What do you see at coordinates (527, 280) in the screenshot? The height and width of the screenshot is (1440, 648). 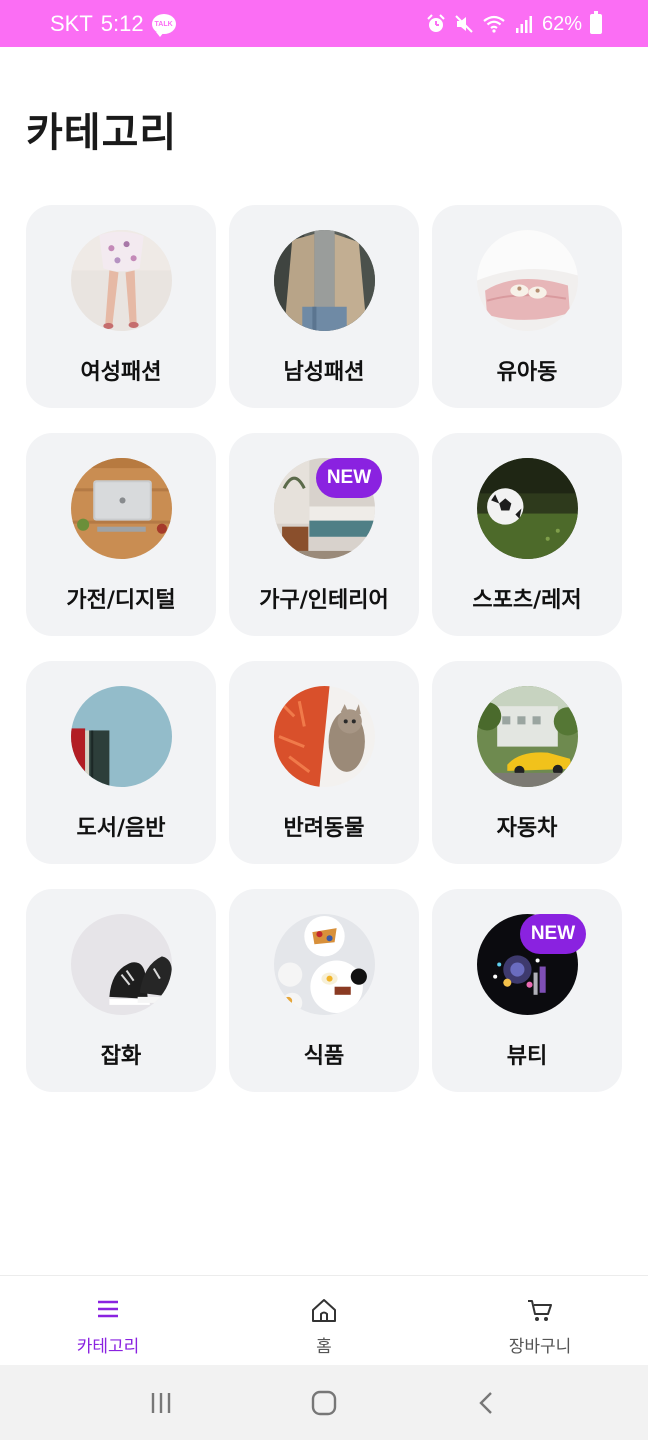 I see `category-image-kids` at bounding box center [527, 280].